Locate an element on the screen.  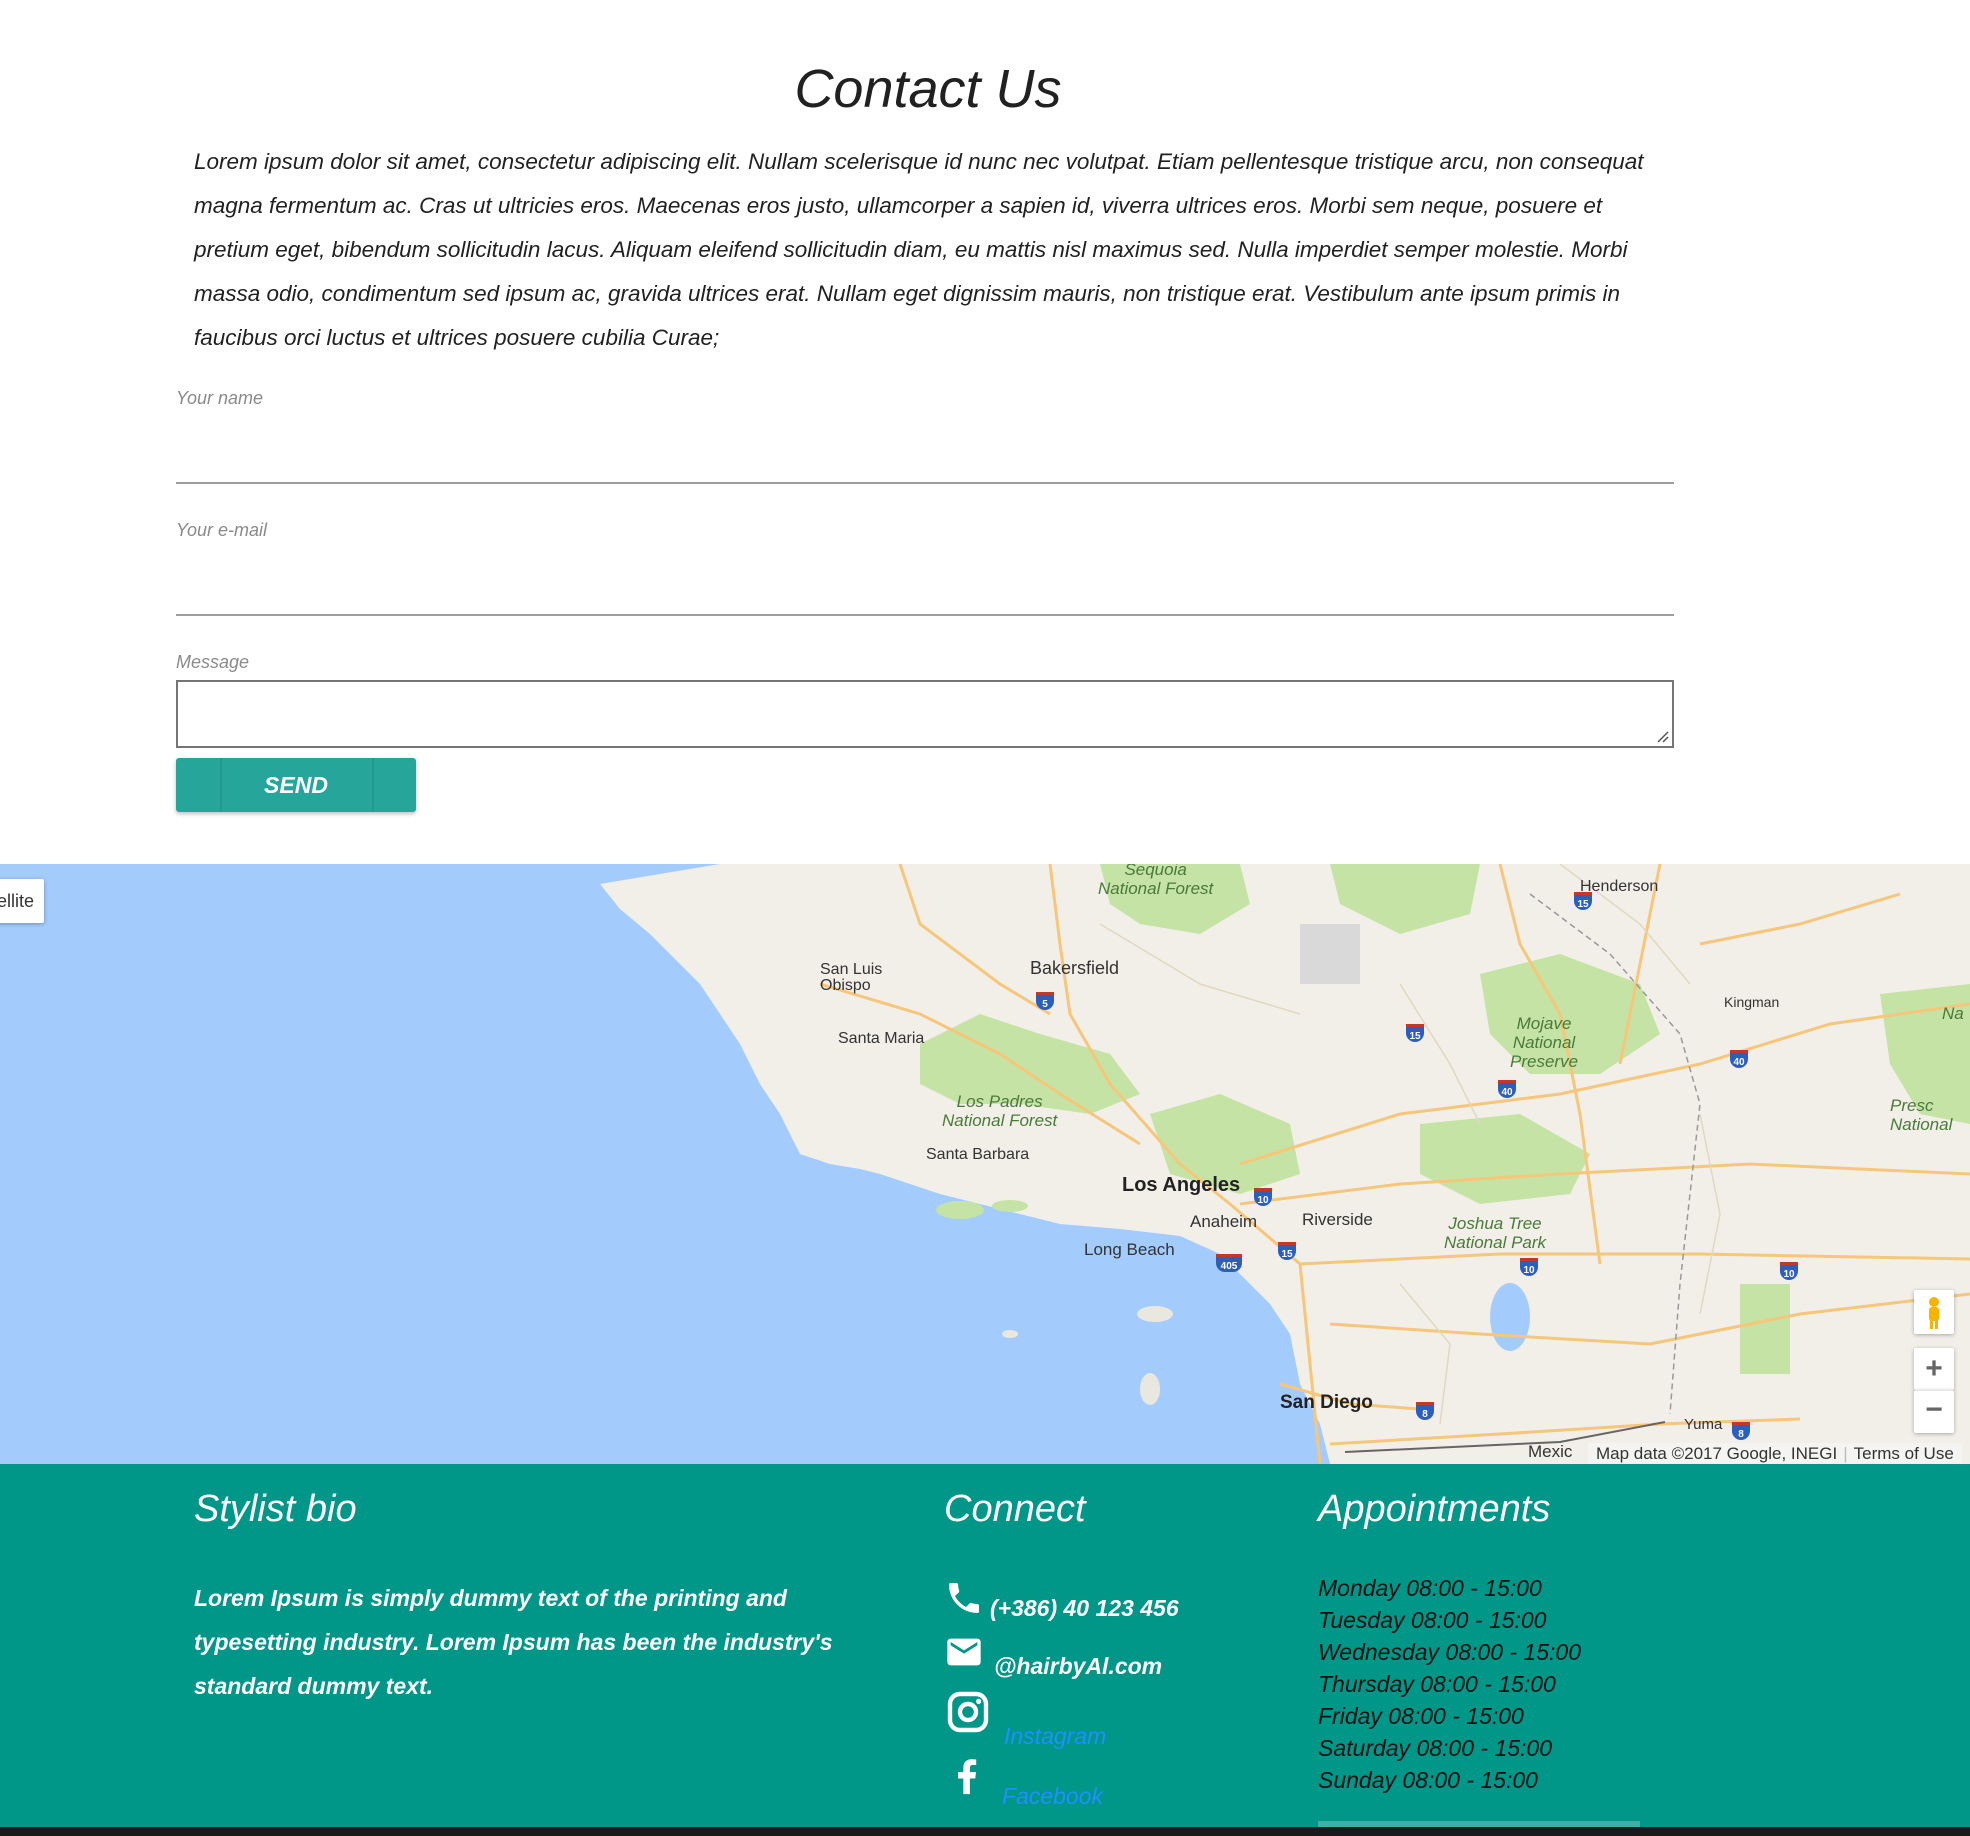
map-label-bakersfield: Bakersfield is located at coordinates (1075, 968).